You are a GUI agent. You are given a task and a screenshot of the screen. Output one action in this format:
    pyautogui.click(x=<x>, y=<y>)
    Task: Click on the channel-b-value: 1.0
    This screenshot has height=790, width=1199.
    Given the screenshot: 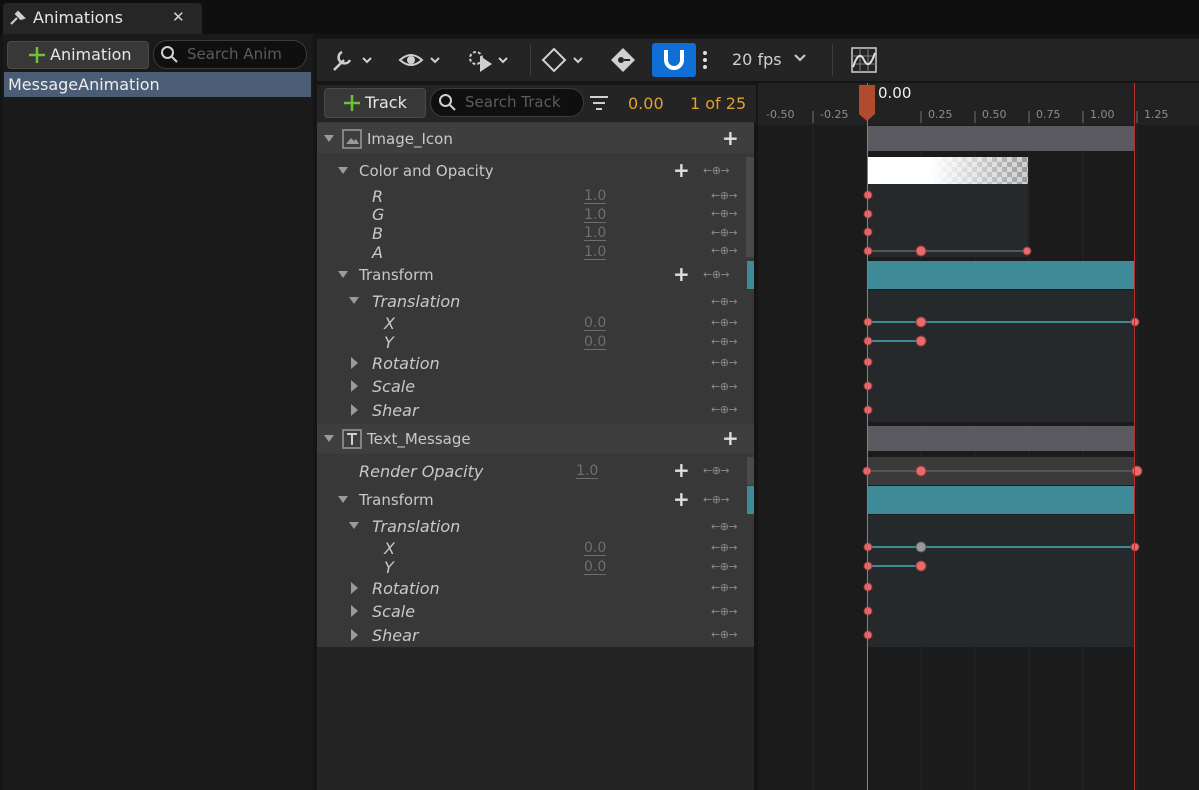 What is the action you would take?
    pyautogui.click(x=595, y=233)
    